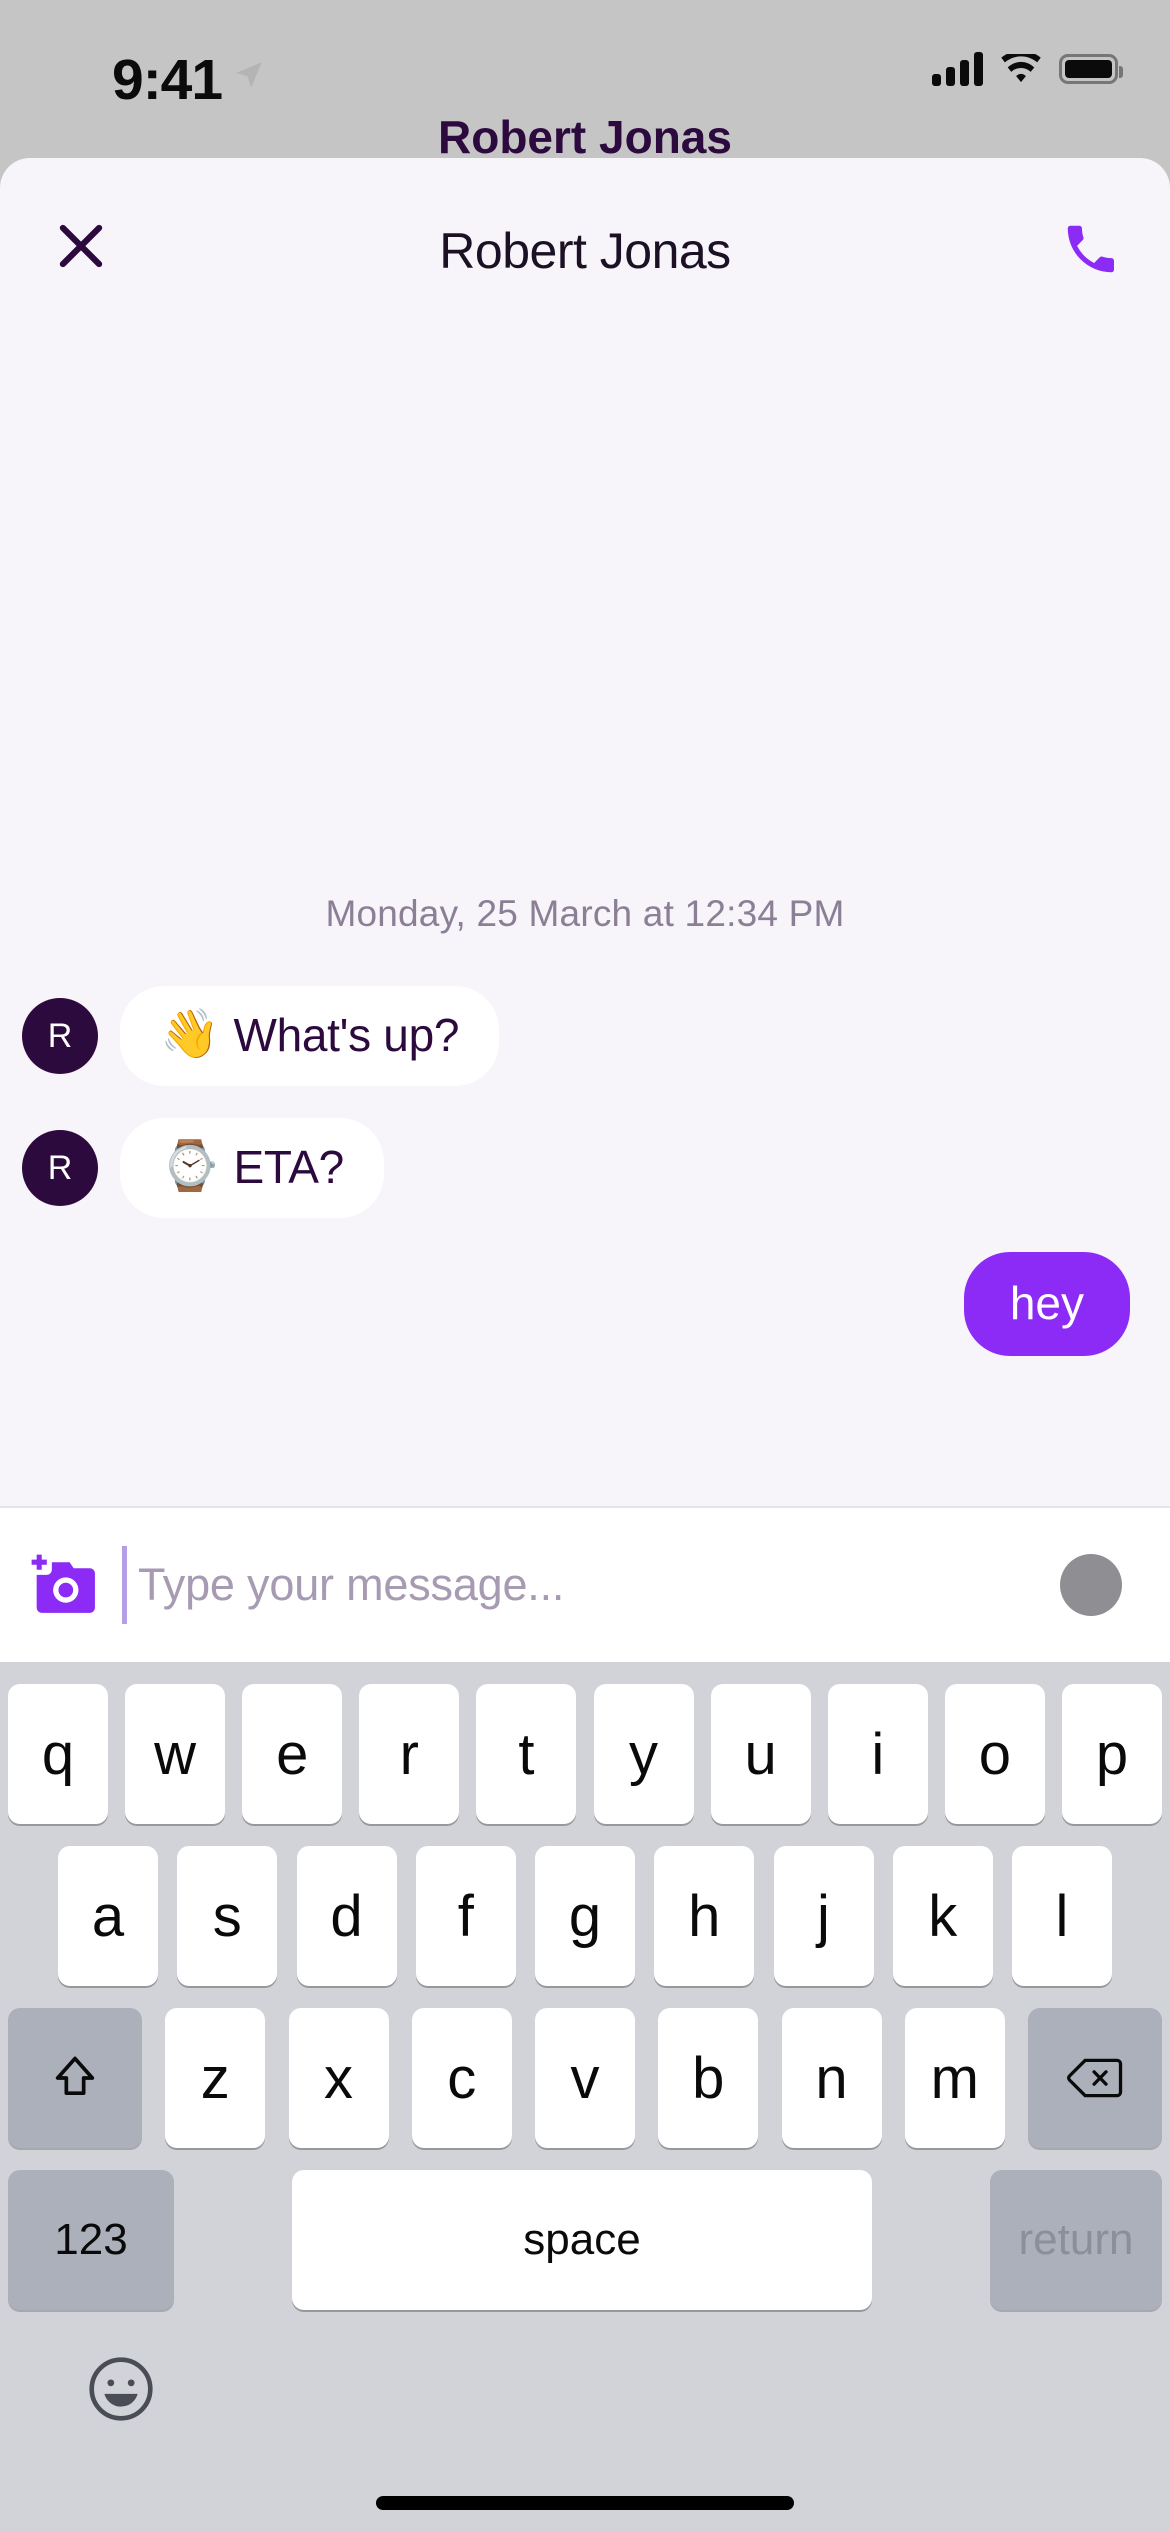 The image size is (1170, 2532). Describe the element at coordinates (526, 1754) in the screenshot. I see `key-t: t` at that location.